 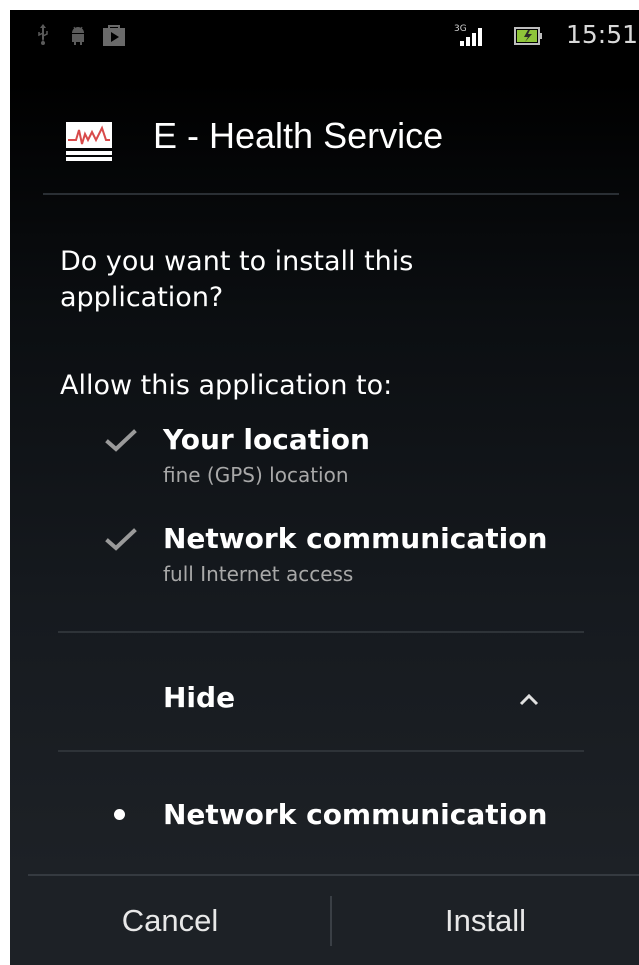 What do you see at coordinates (256, 475) in the screenshot?
I see `permission-detail: fine (GPS) location` at bounding box center [256, 475].